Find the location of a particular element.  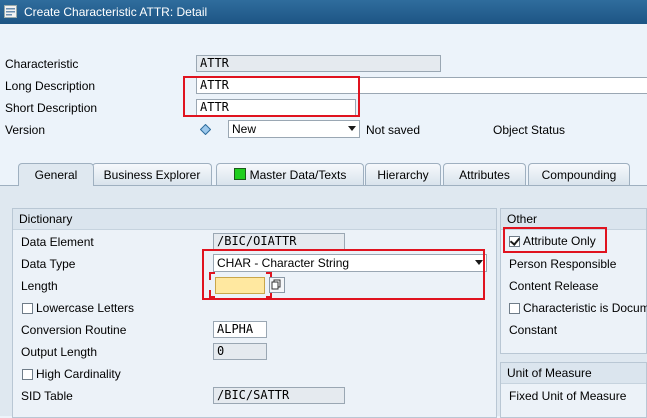

object-status-label: Object Status is located at coordinates (529, 130).